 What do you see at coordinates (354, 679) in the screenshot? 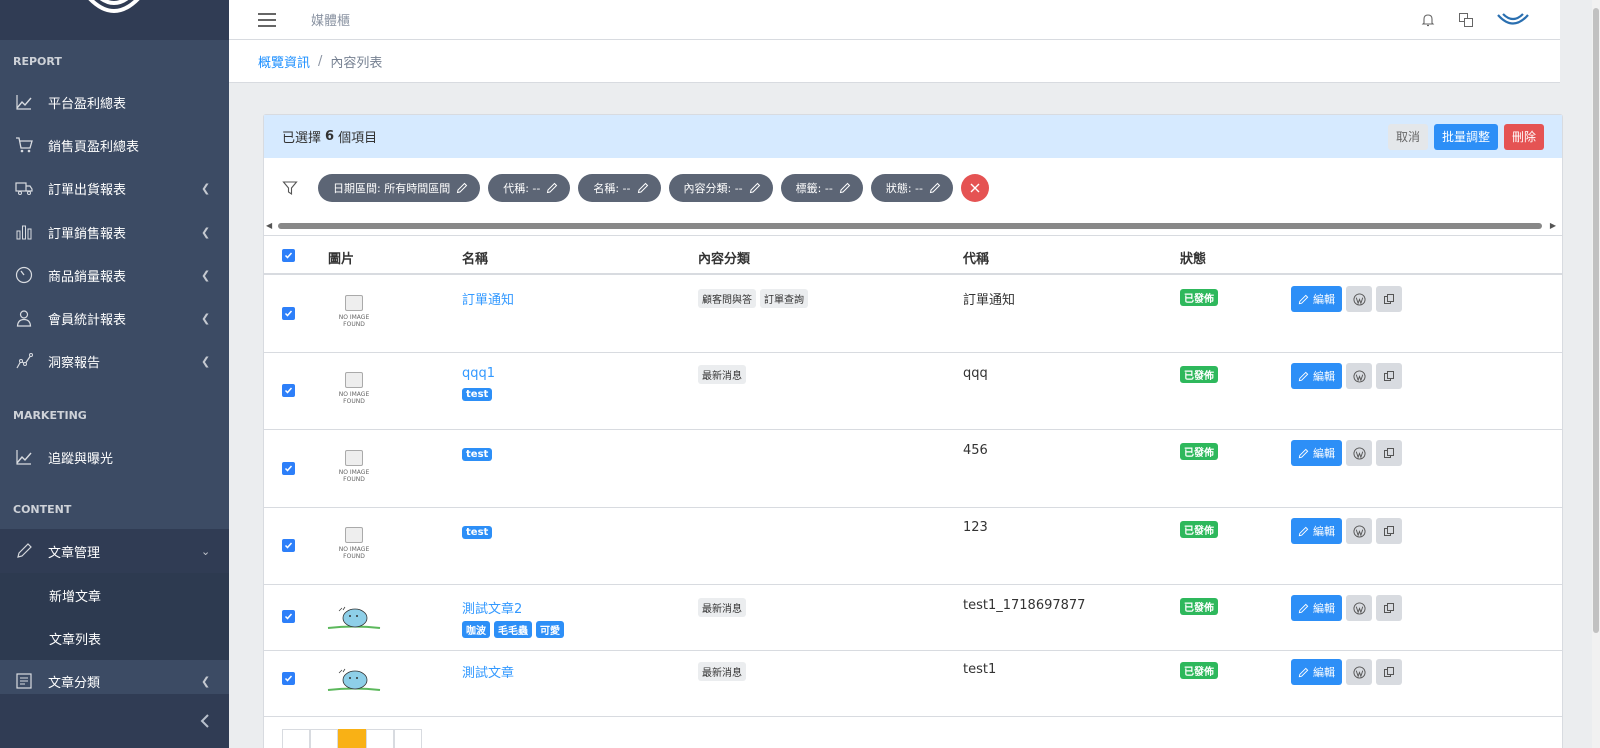
I see `article-thumbnail` at bounding box center [354, 679].